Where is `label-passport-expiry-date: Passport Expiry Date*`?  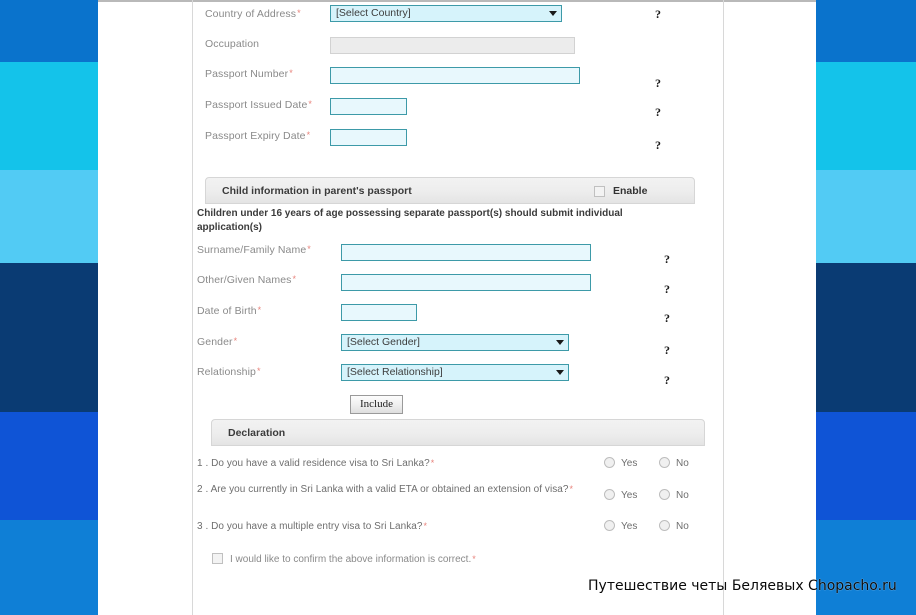
label-passport-expiry-date: Passport Expiry Date* is located at coordinates (258, 136).